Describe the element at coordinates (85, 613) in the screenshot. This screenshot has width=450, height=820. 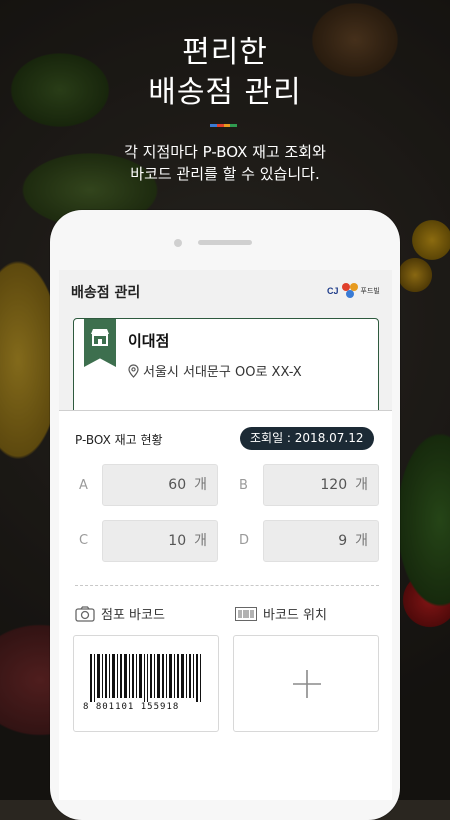
I see `camera-icon` at that location.